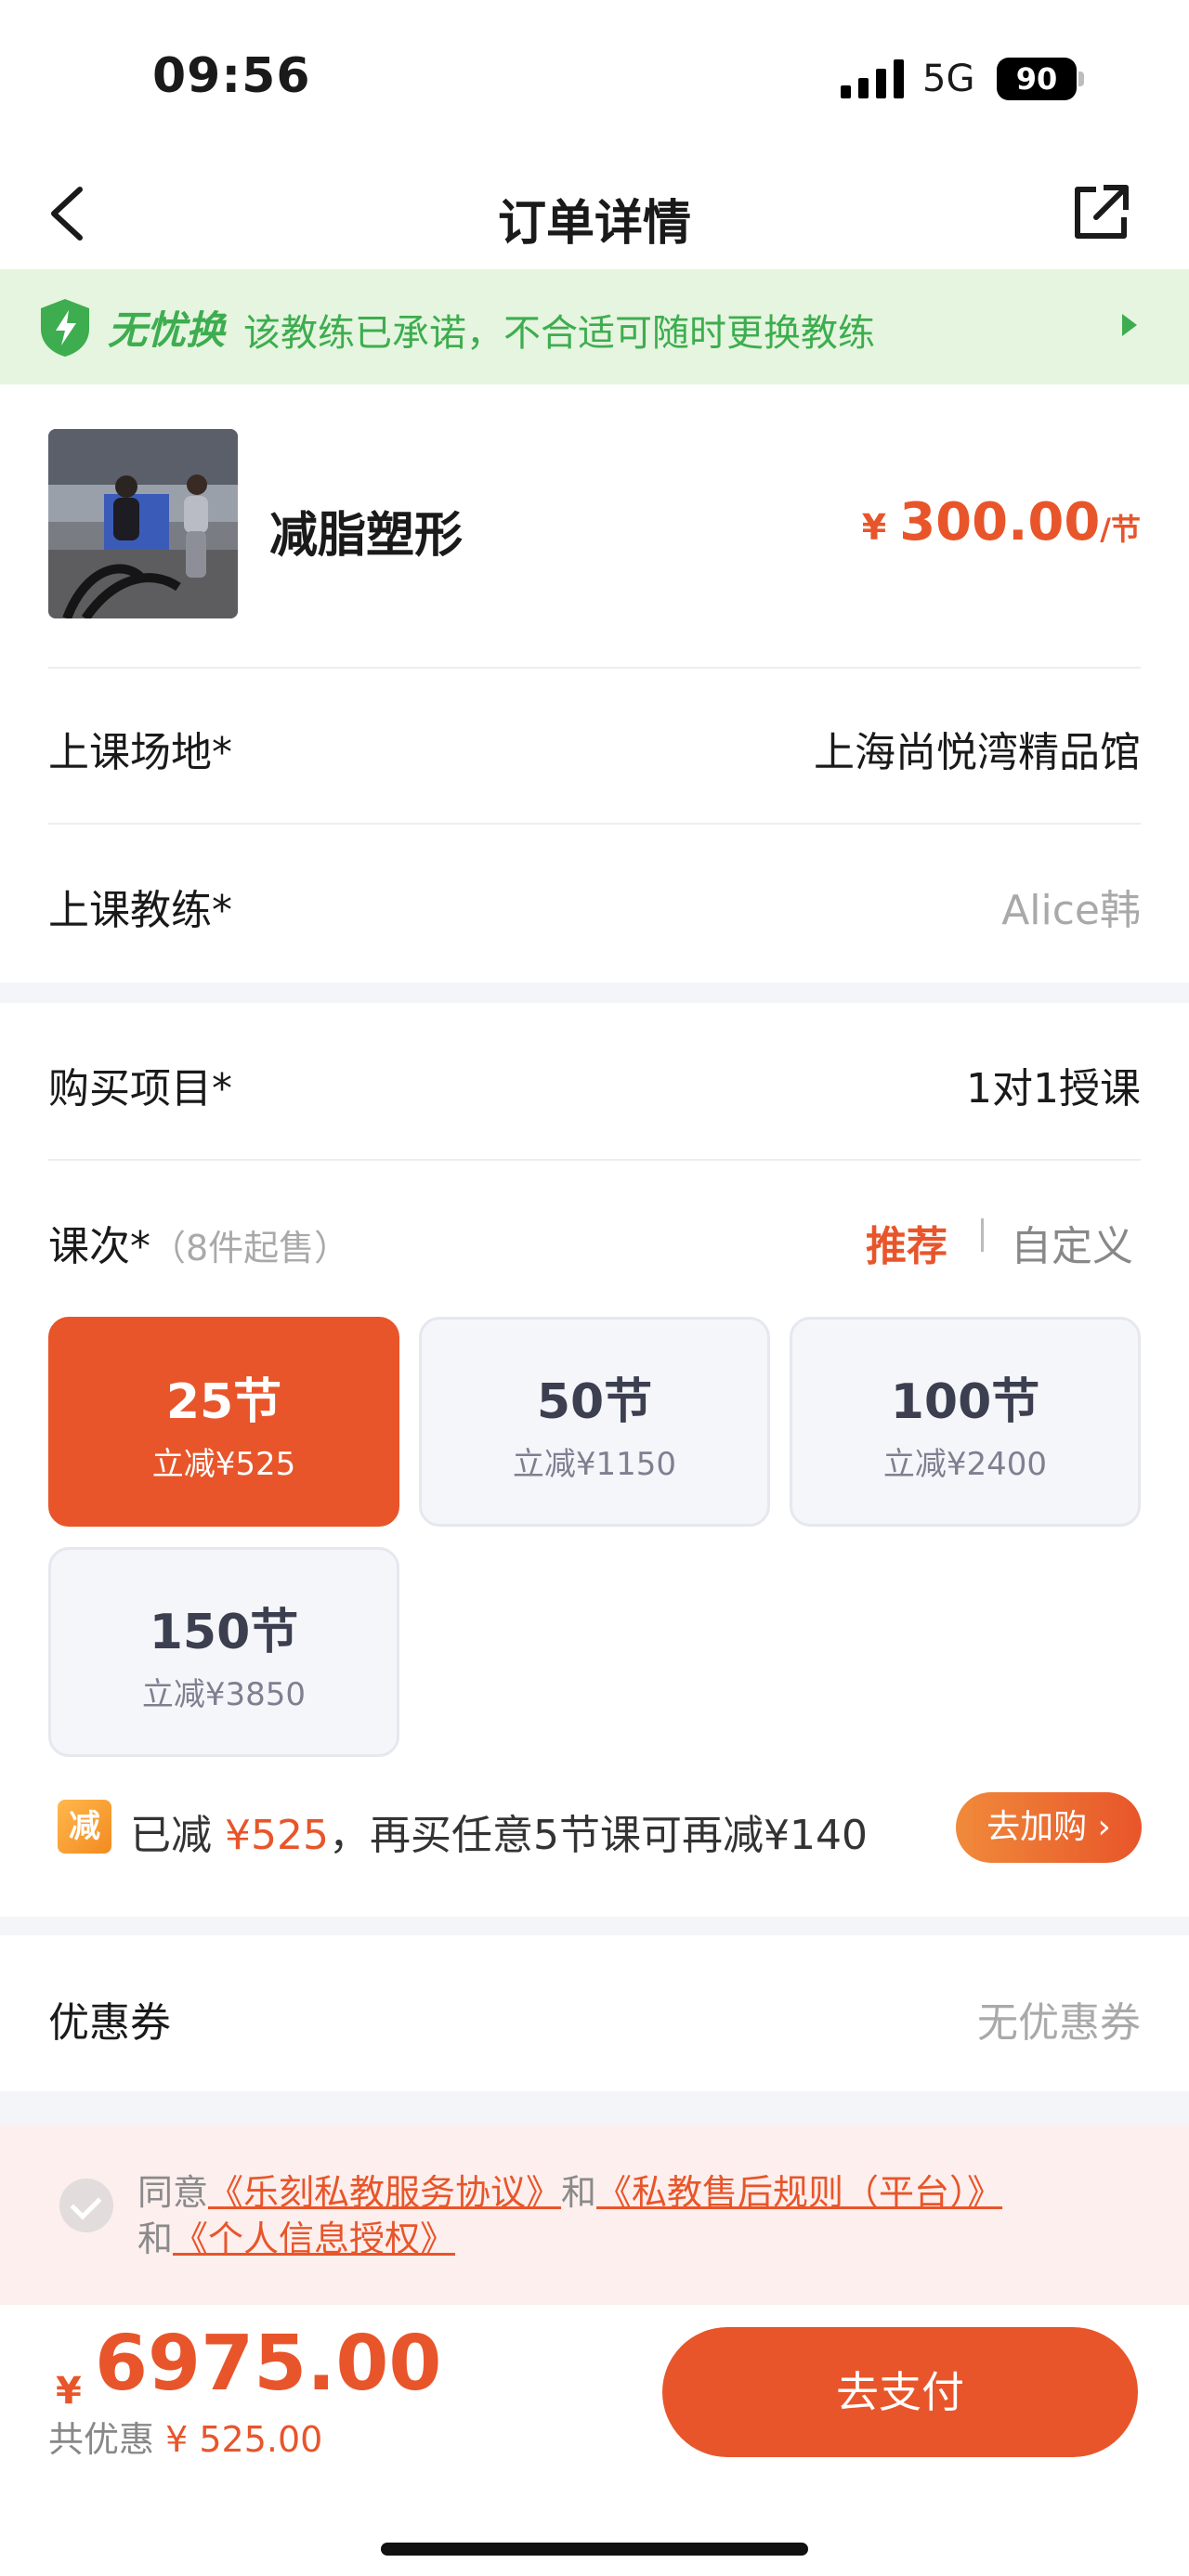 This screenshot has width=1189, height=2576. Describe the element at coordinates (594, 79) in the screenshot. I see `status-bar: 09:56 5G 90` at that location.